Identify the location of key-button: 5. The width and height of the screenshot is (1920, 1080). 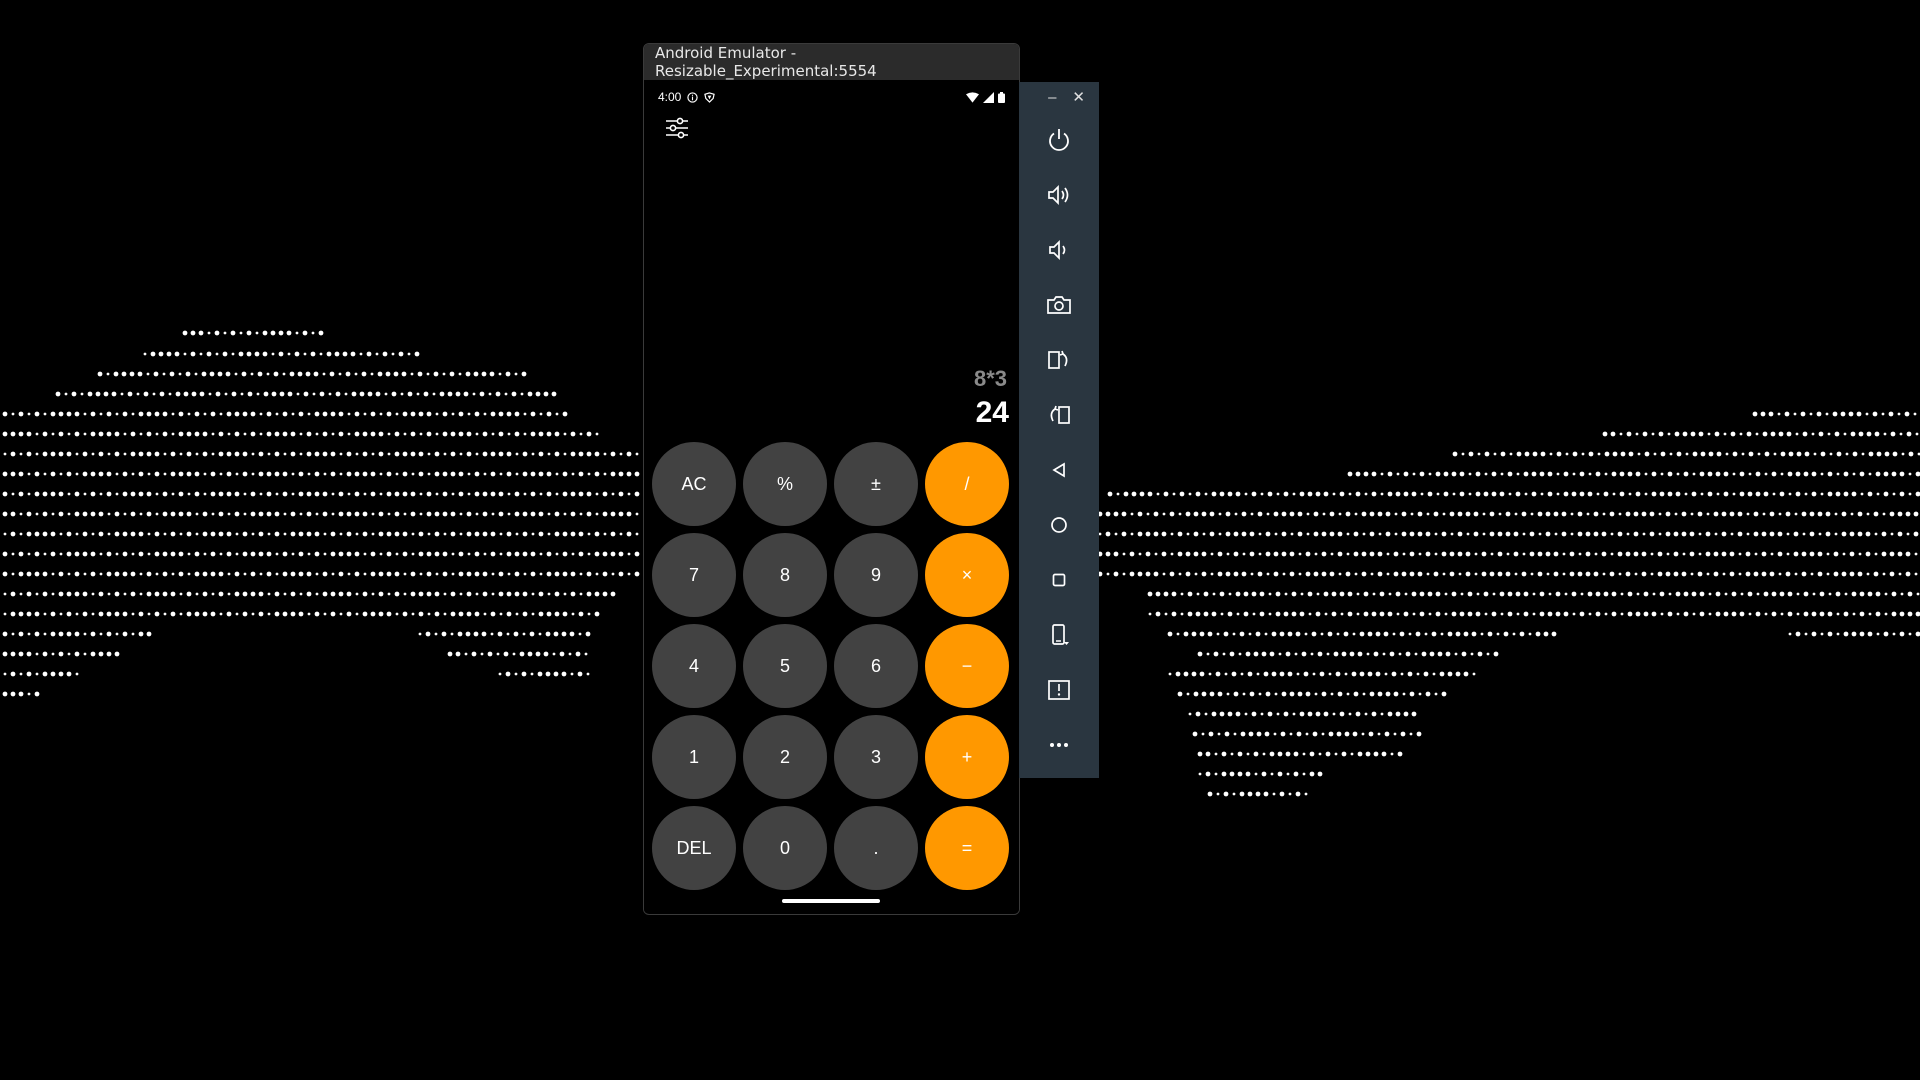
(785, 666).